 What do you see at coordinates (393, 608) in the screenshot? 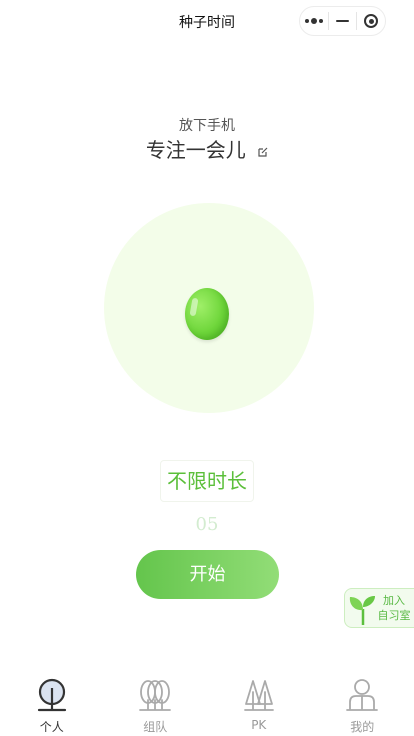
I see `join-label: 加入 自习室` at bounding box center [393, 608].